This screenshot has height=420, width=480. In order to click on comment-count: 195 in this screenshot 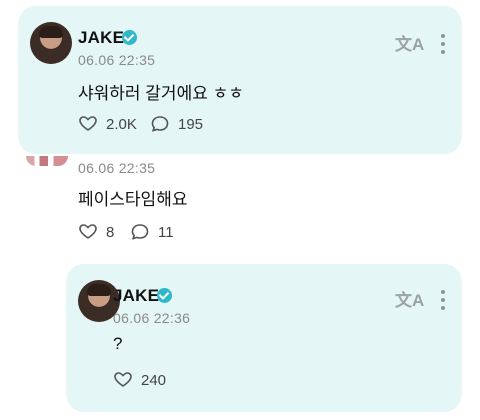, I will do `click(191, 124)`.